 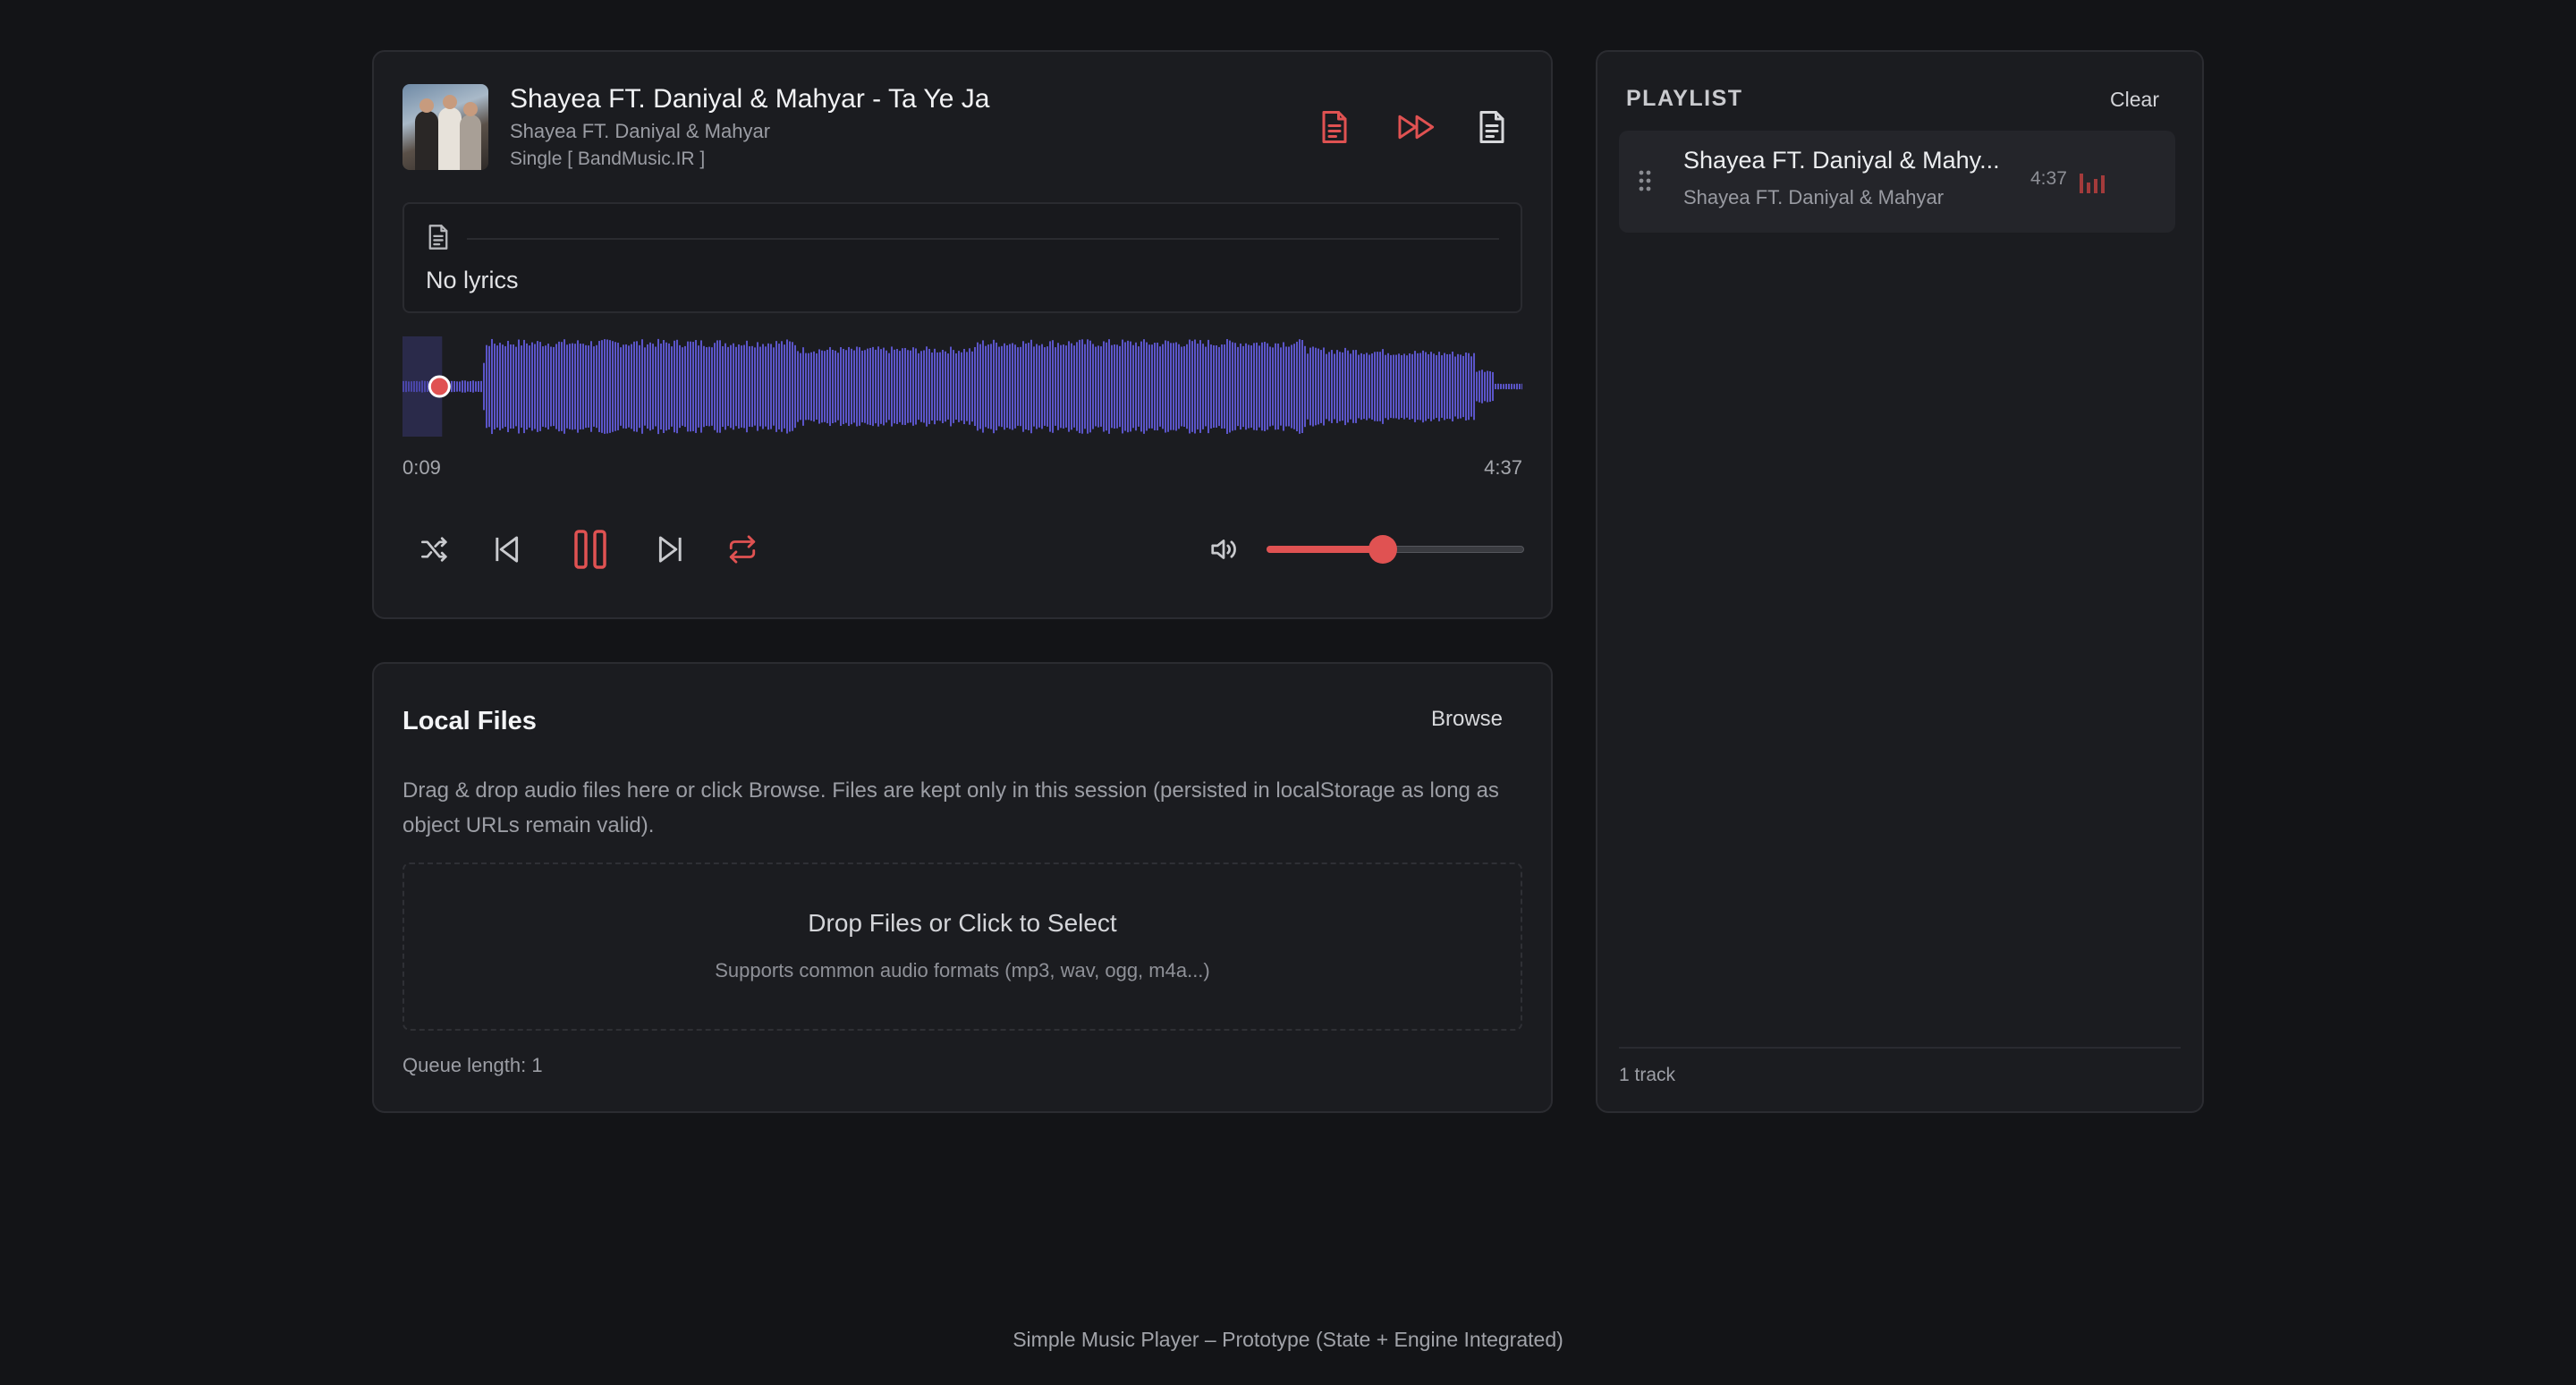 I want to click on playhead-handle, so click(x=439, y=386).